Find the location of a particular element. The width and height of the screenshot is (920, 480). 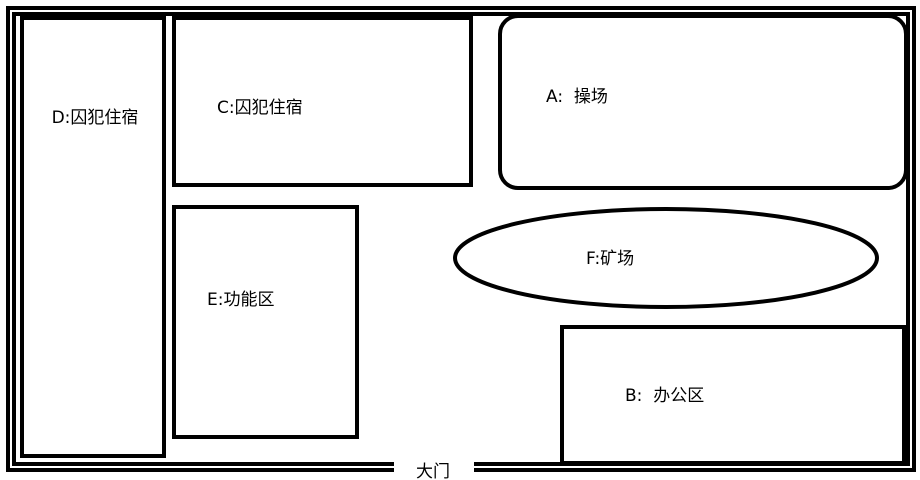

area-a-label: A: 操场 is located at coordinates (577, 97).